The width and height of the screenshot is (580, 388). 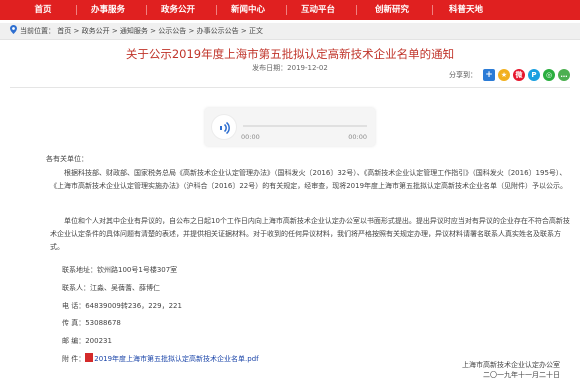 I want to click on plus-share-icon: +, so click(x=489, y=75).